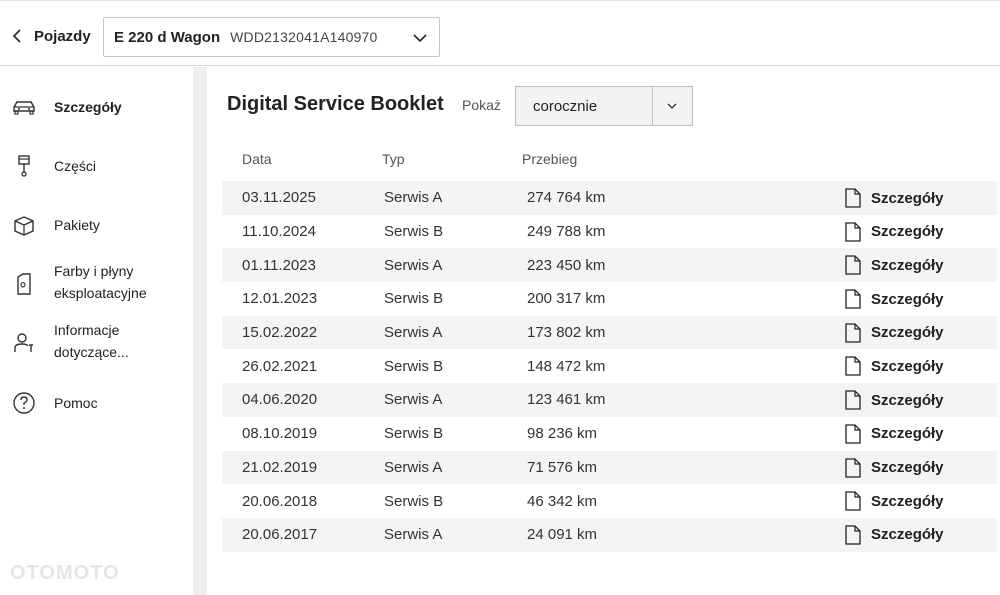  Describe the element at coordinates (609, 467) in the screenshot. I see `table-row: 21.02.2019 Serwis A 71 576 km Szczegóły` at that location.